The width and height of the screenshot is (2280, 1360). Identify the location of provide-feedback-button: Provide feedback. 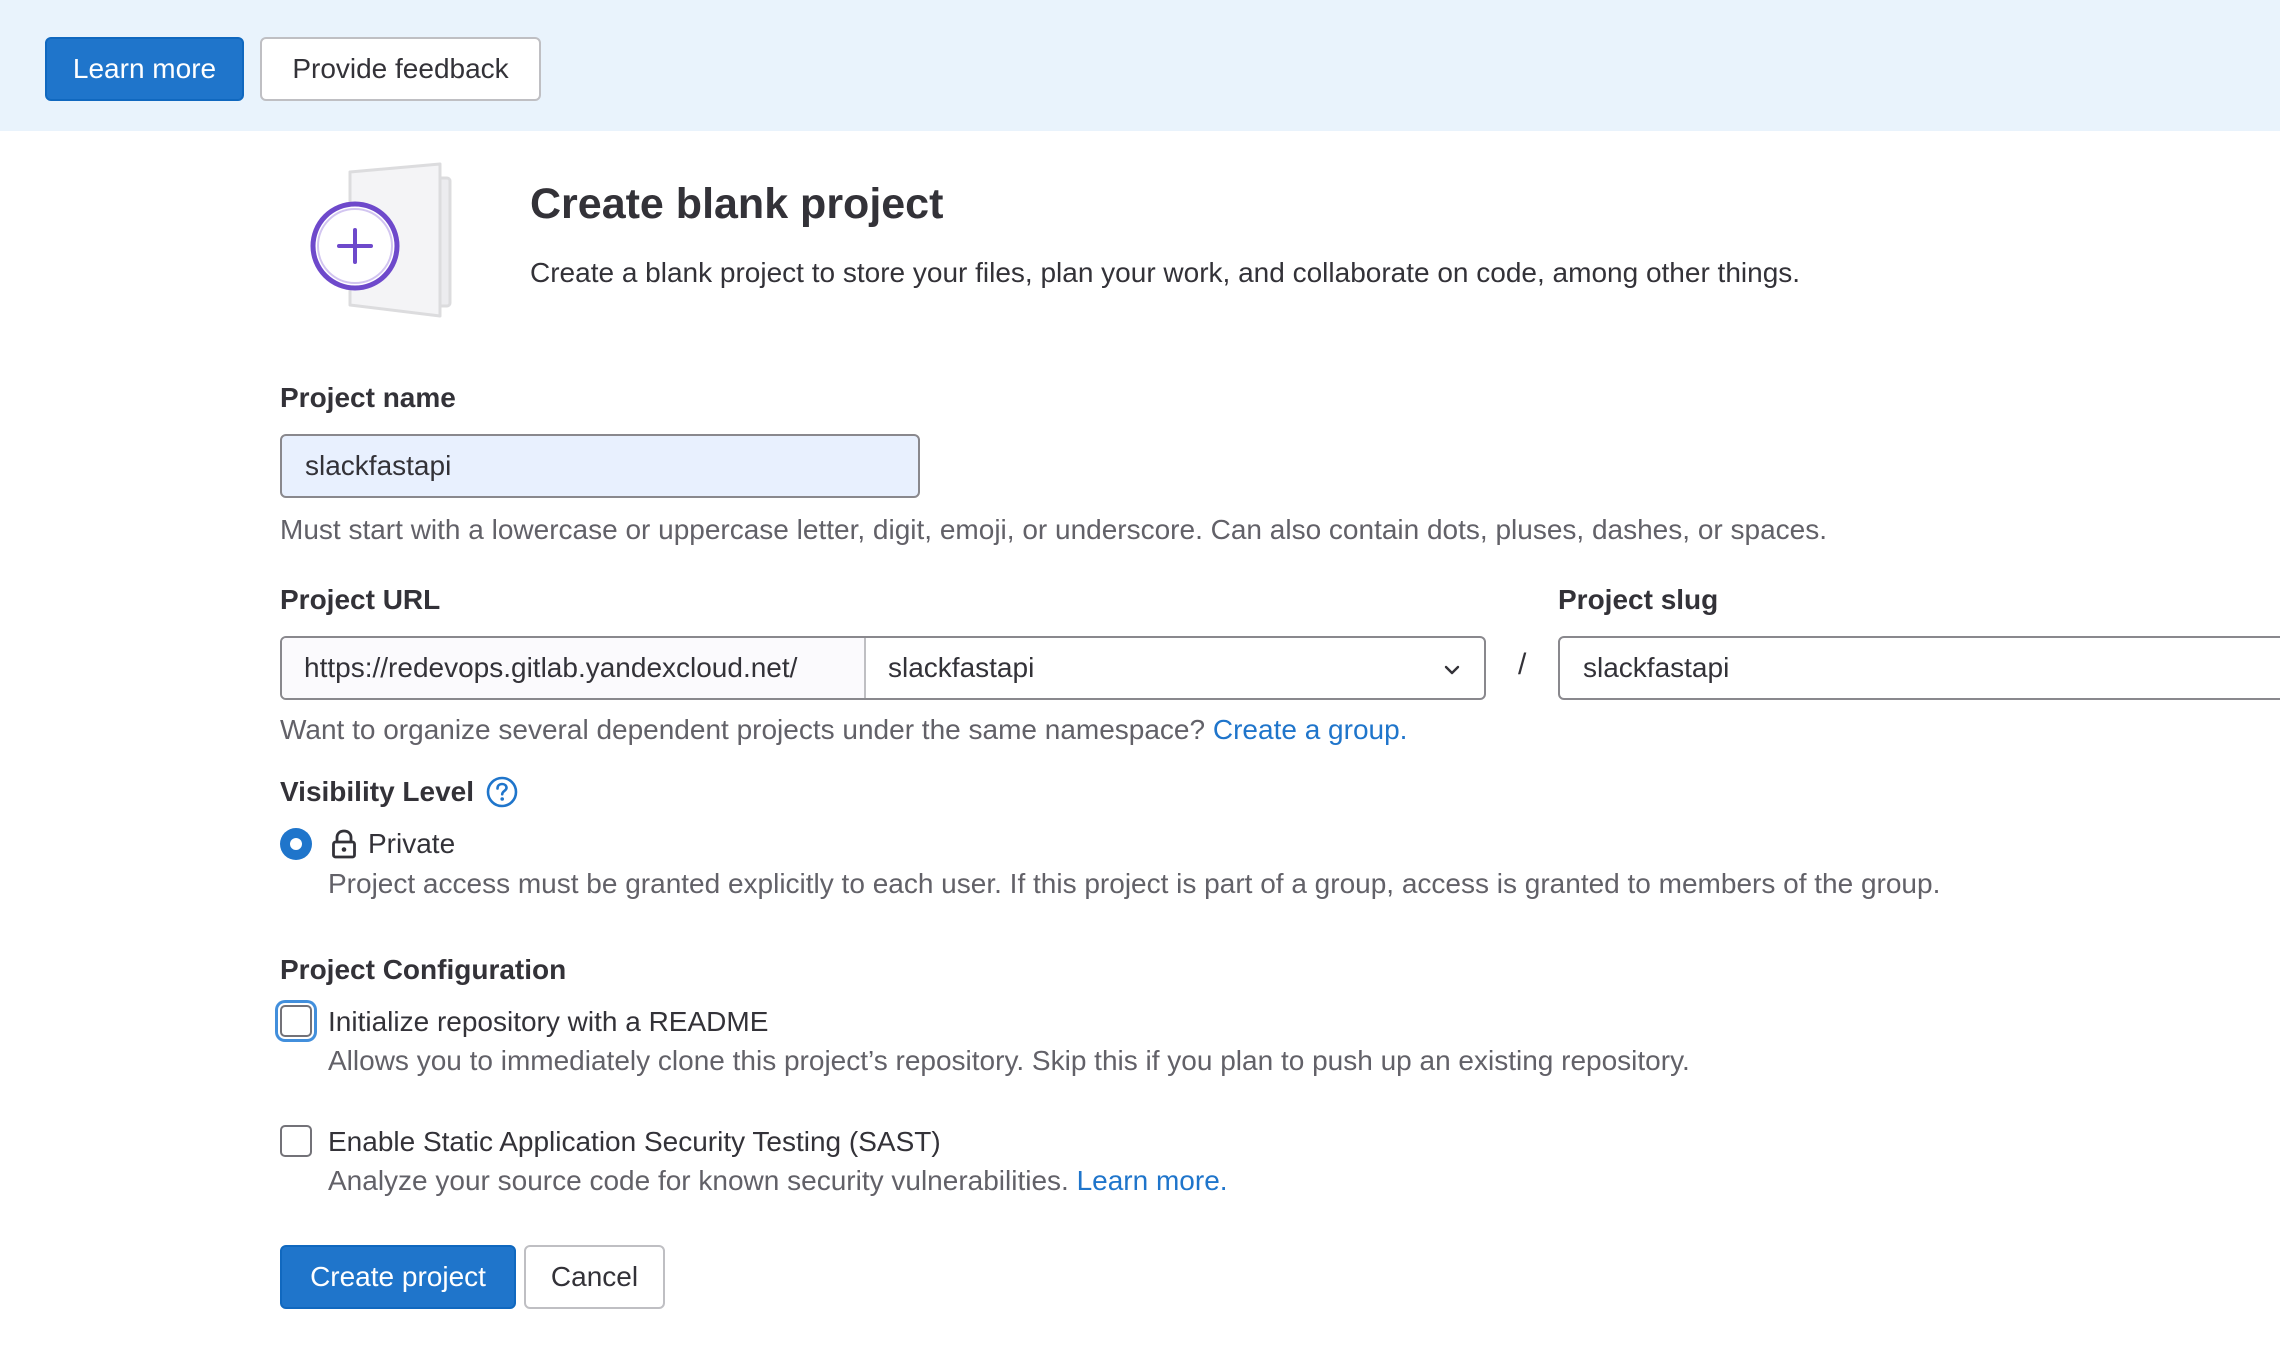
(400, 69).